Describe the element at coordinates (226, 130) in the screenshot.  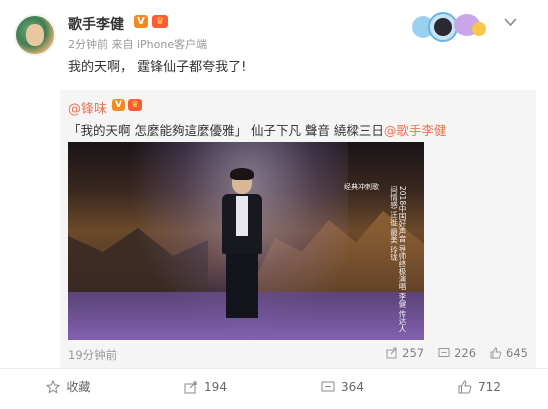
I see `repost-text-main: 「我的天啊 怎麼能夠這麼優雅」 仙子下凡 聲音 繞樑三日` at that location.